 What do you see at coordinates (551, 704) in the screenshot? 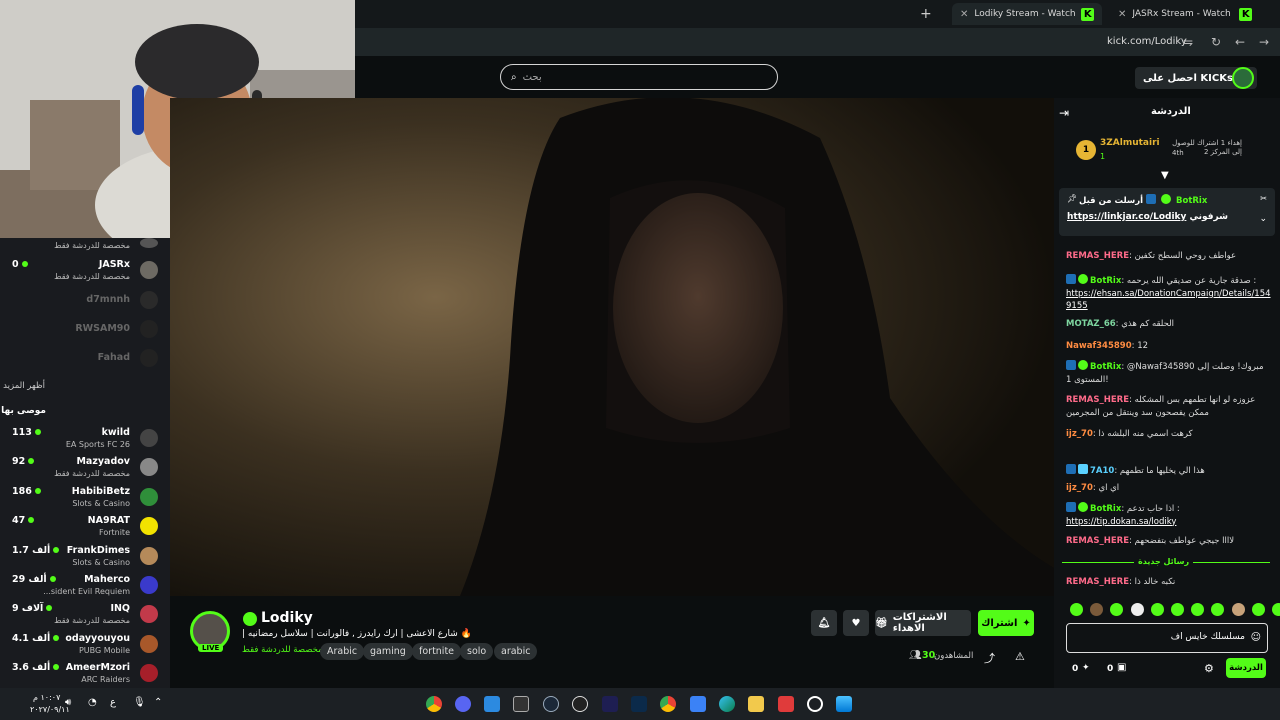
I see `steam-icon` at bounding box center [551, 704].